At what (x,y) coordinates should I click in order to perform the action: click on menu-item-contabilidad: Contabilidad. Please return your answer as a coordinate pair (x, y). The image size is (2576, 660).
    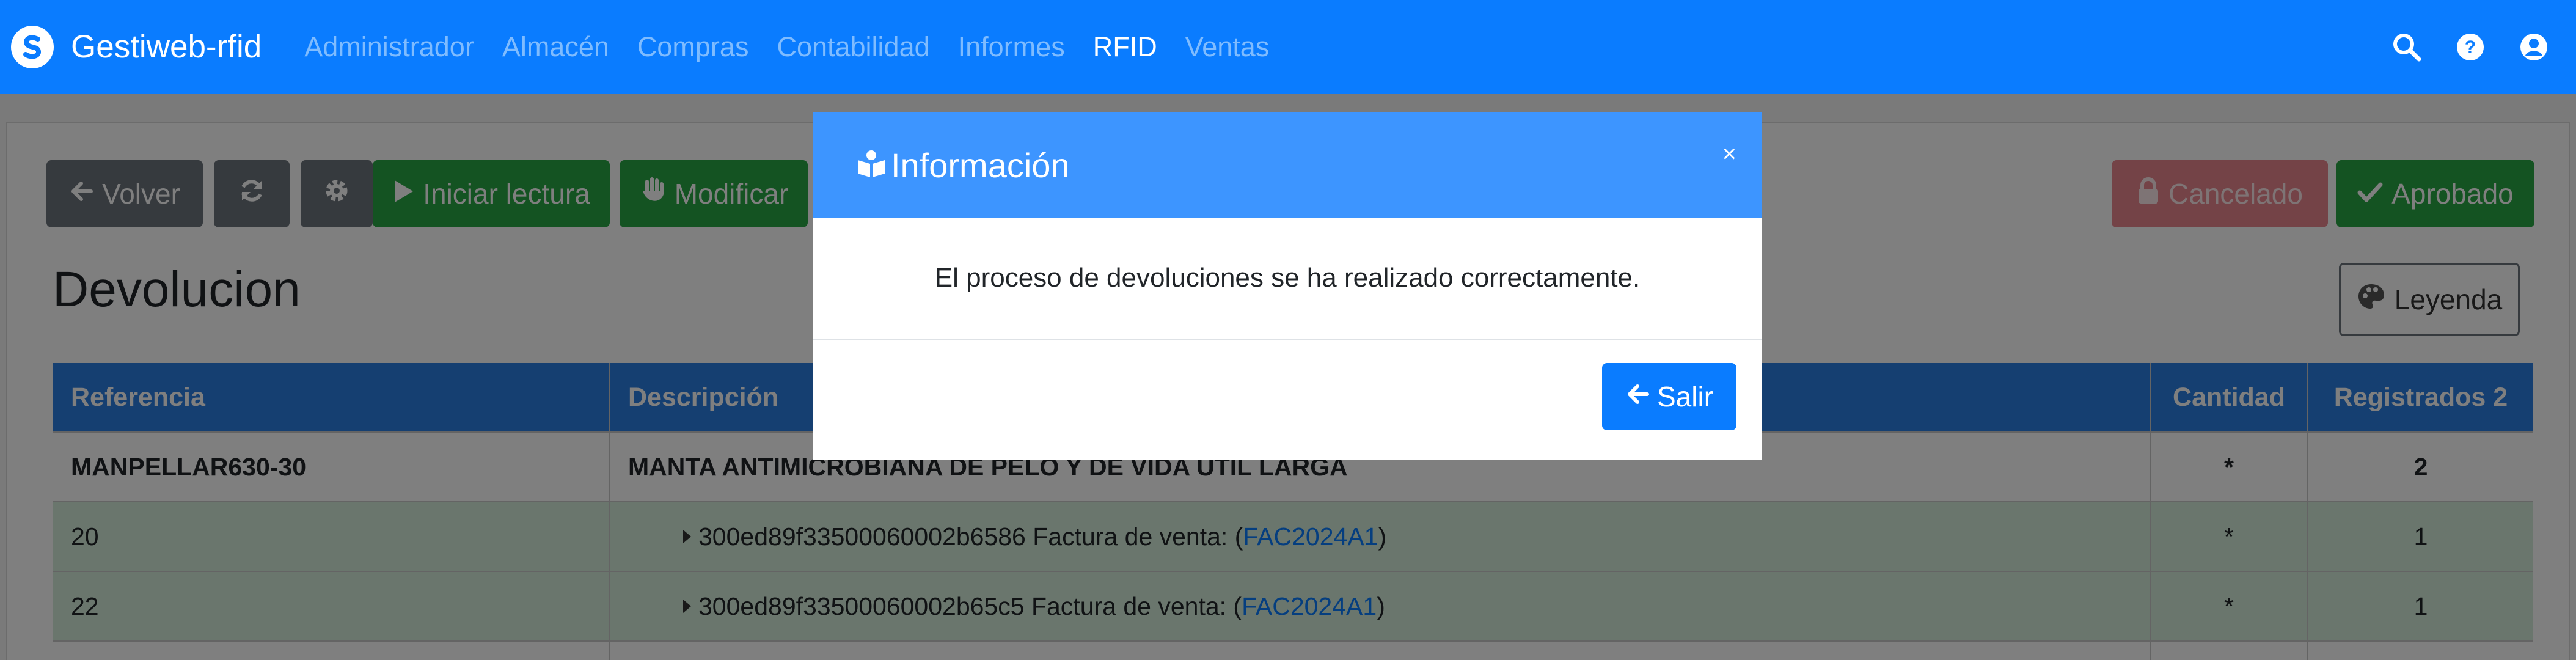
    Looking at the image, I should click on (853, 47).